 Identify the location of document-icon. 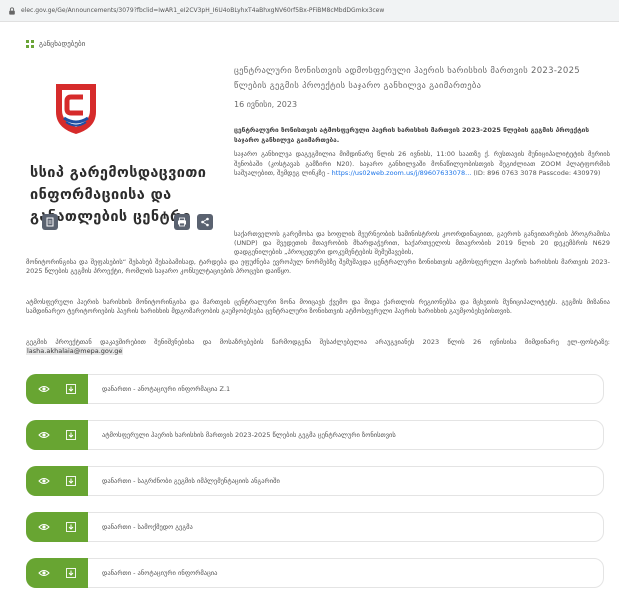
(50, 222).